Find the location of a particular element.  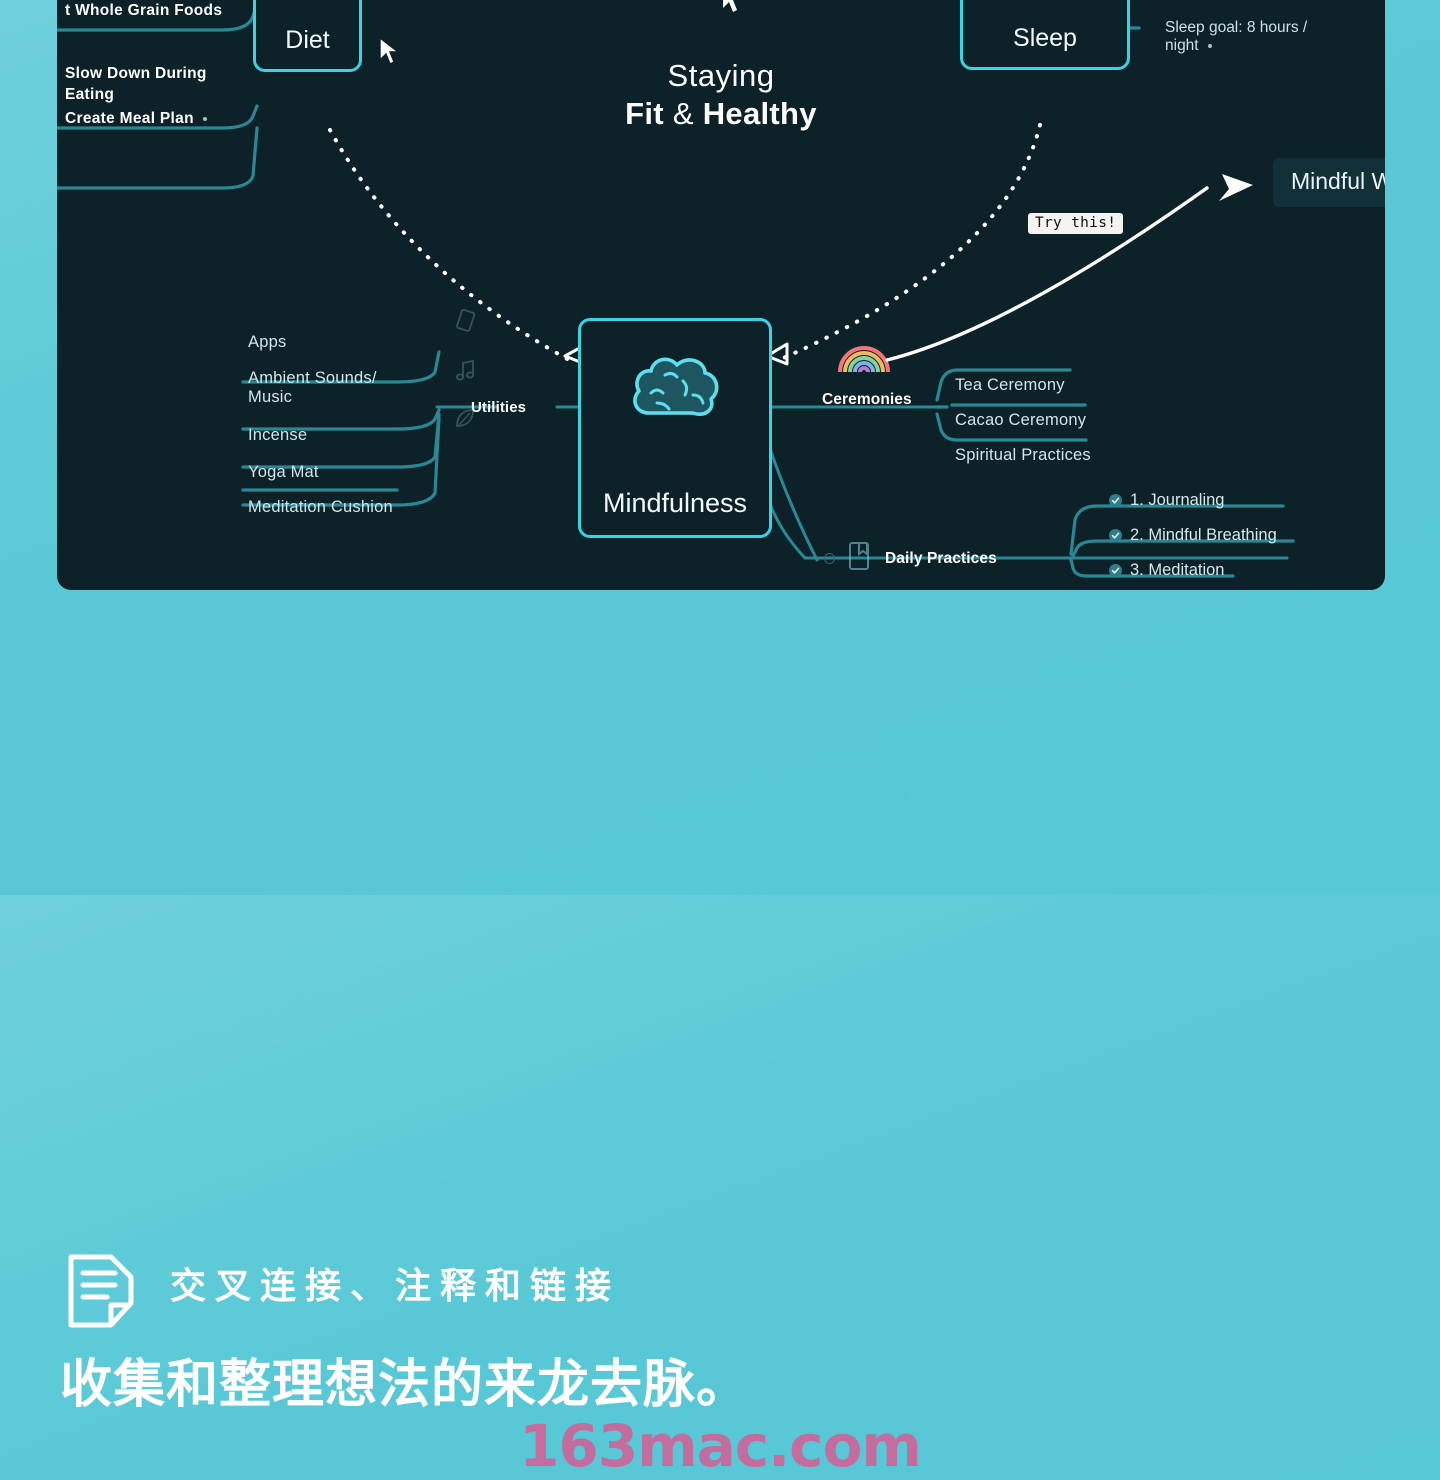

document-lines-icon is located at coordinates (101, 1293).